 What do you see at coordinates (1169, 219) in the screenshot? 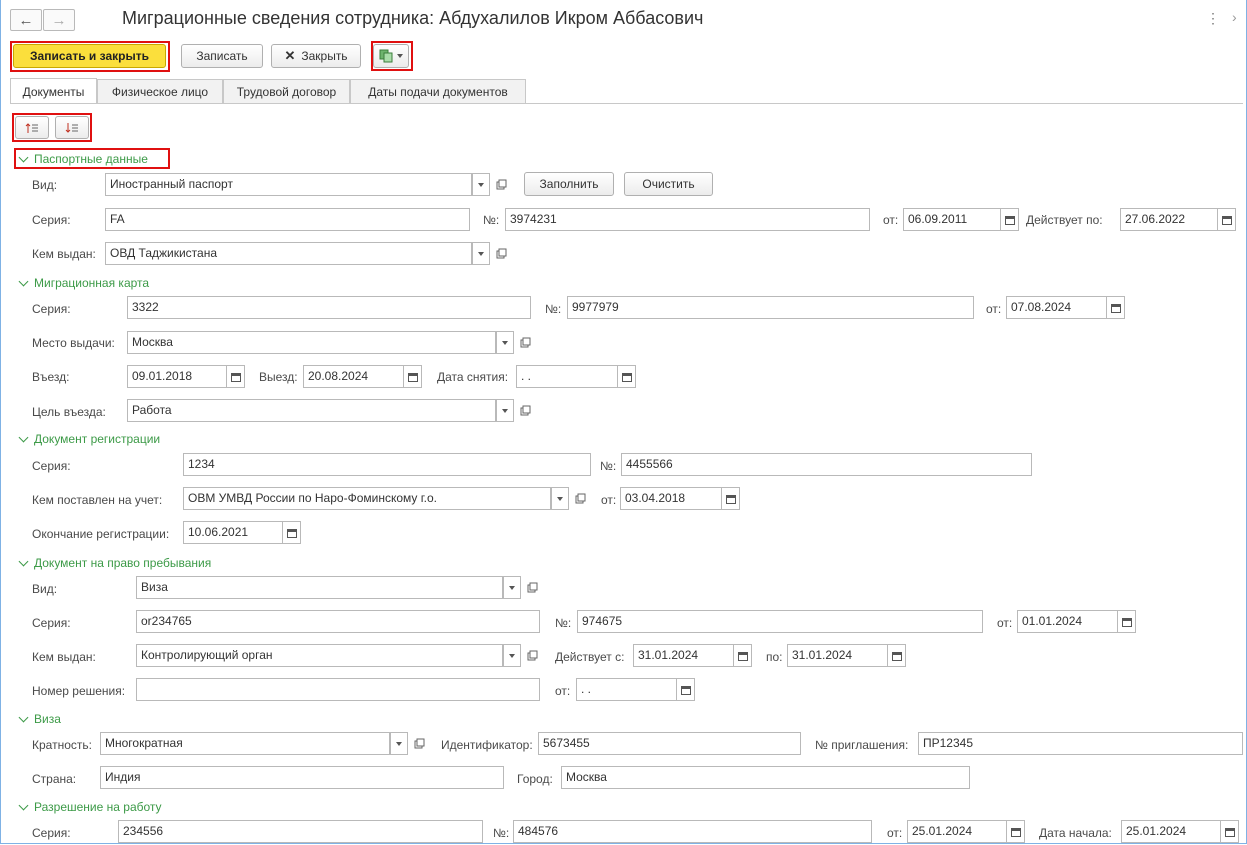
I see `passport-valid-field: 27.06.2022` at bounding box center [1169, 219].